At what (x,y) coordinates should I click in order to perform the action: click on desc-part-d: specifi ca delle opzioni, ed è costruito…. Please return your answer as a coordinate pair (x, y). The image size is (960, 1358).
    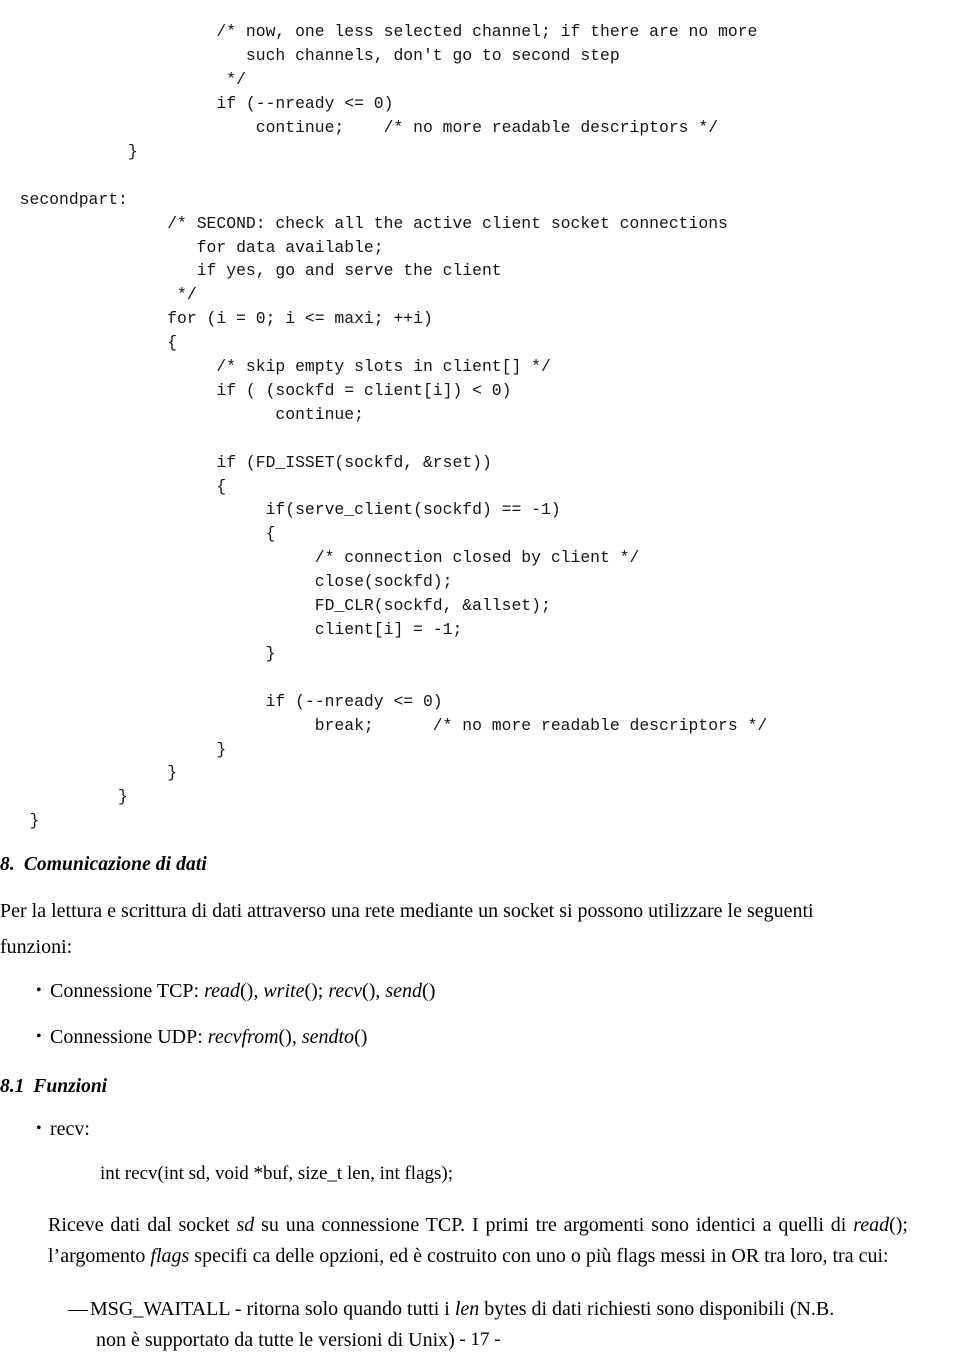
    Looking at the image, I should click on (539, 1256).